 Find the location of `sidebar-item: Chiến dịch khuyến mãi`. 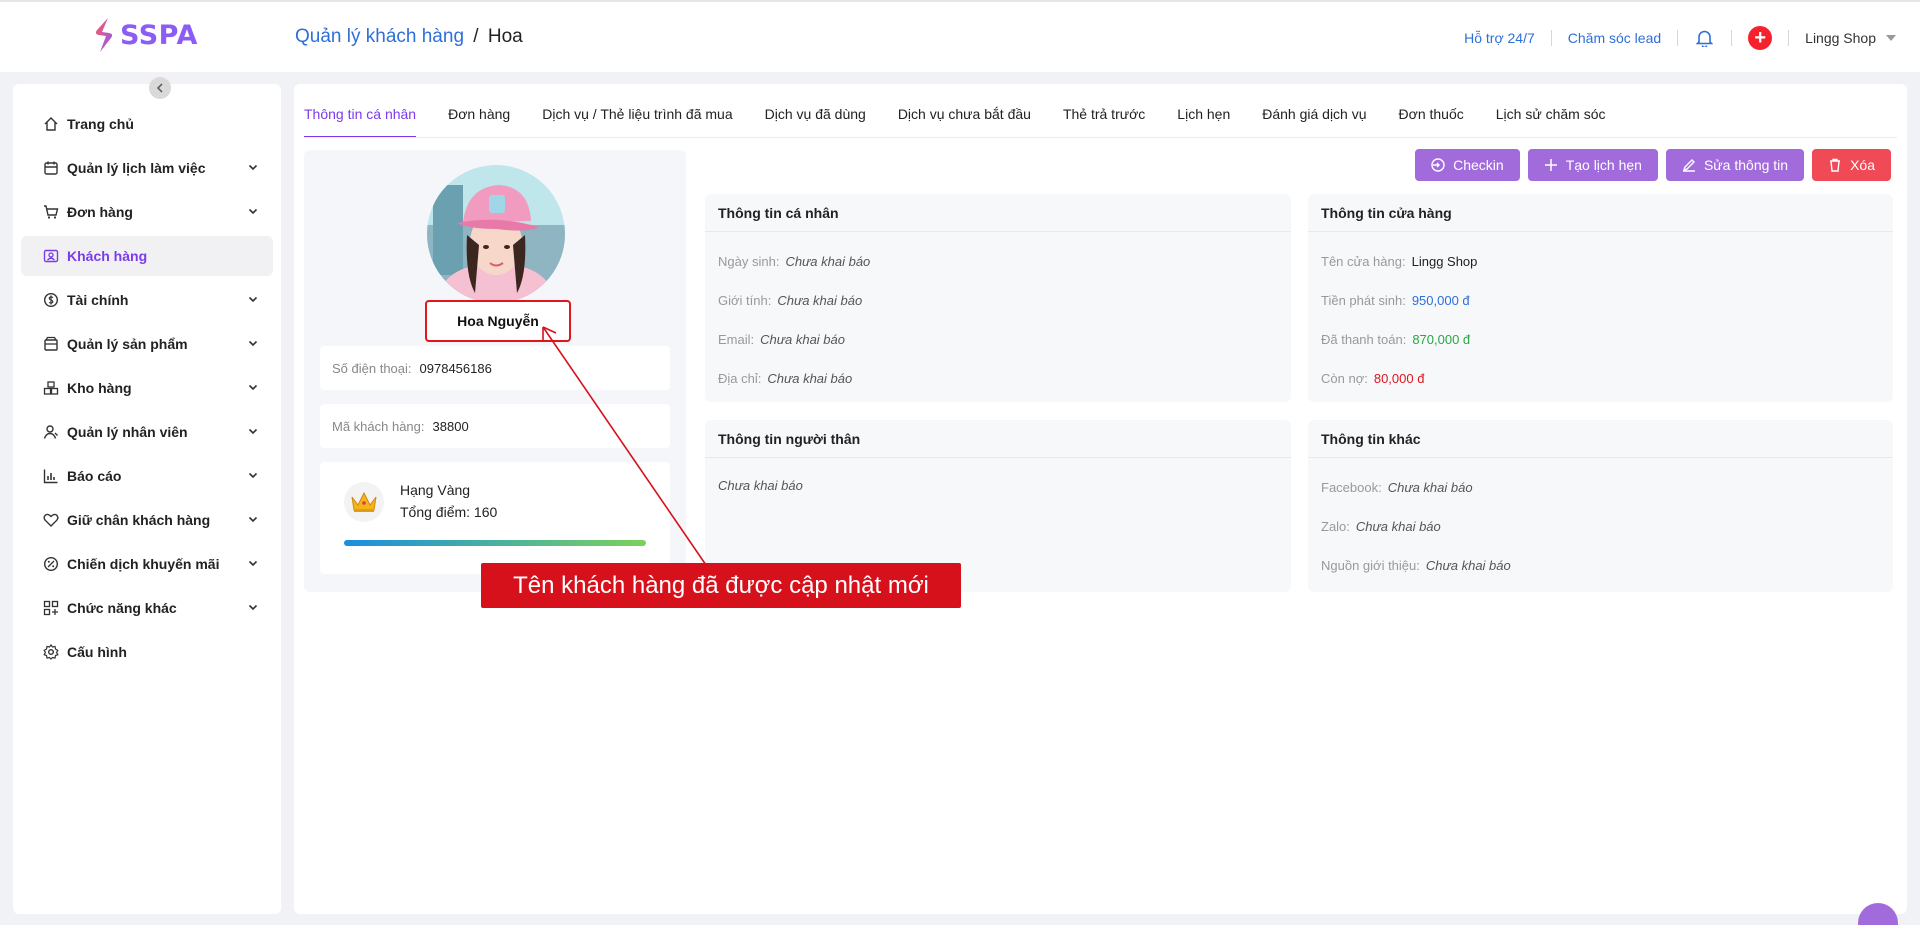

sidebar-item: Chiến dịch khuyến mãi is located at coordinates (147, 564).